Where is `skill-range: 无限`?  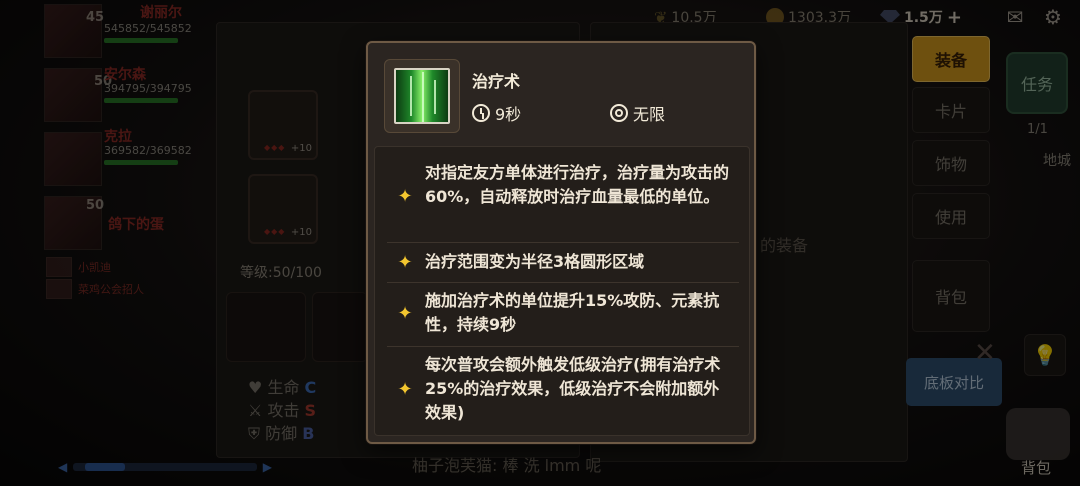
skill-range: 无限 is located at coordinates (637, 113).